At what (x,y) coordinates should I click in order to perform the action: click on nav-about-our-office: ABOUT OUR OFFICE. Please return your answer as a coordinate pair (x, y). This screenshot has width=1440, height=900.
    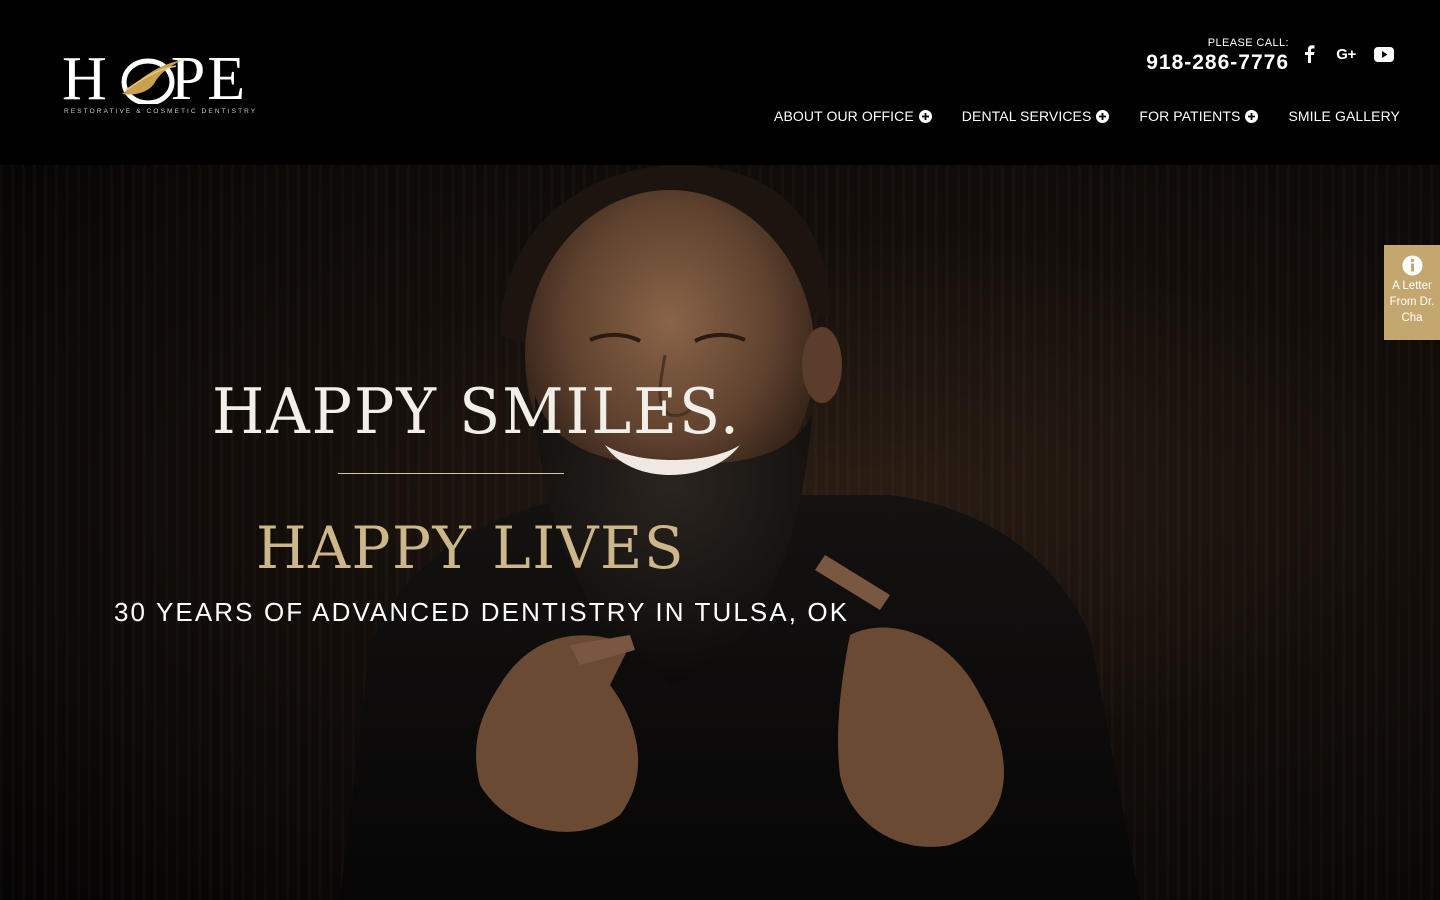
    Looking at the image, I should click on (853, 116).